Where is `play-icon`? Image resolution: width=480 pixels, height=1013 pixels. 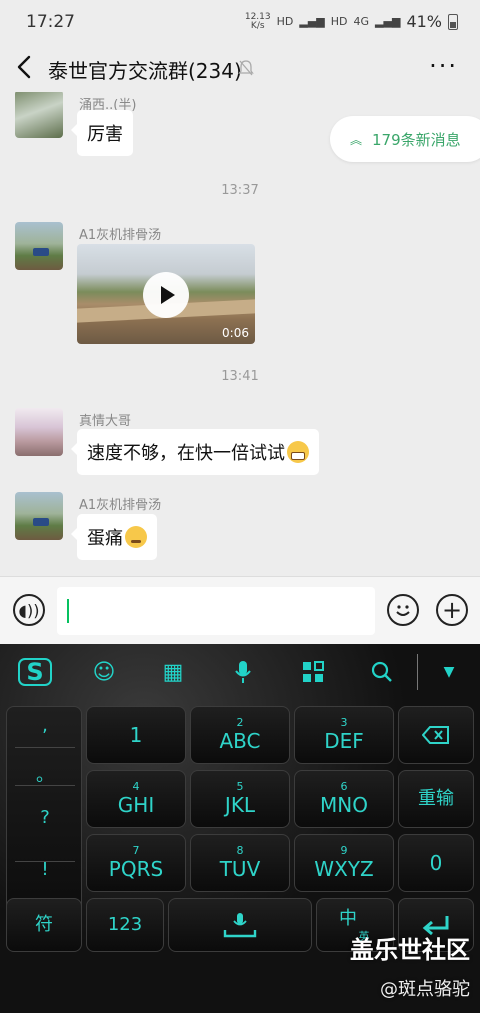
play-icon is located at coordinates (166, 295).